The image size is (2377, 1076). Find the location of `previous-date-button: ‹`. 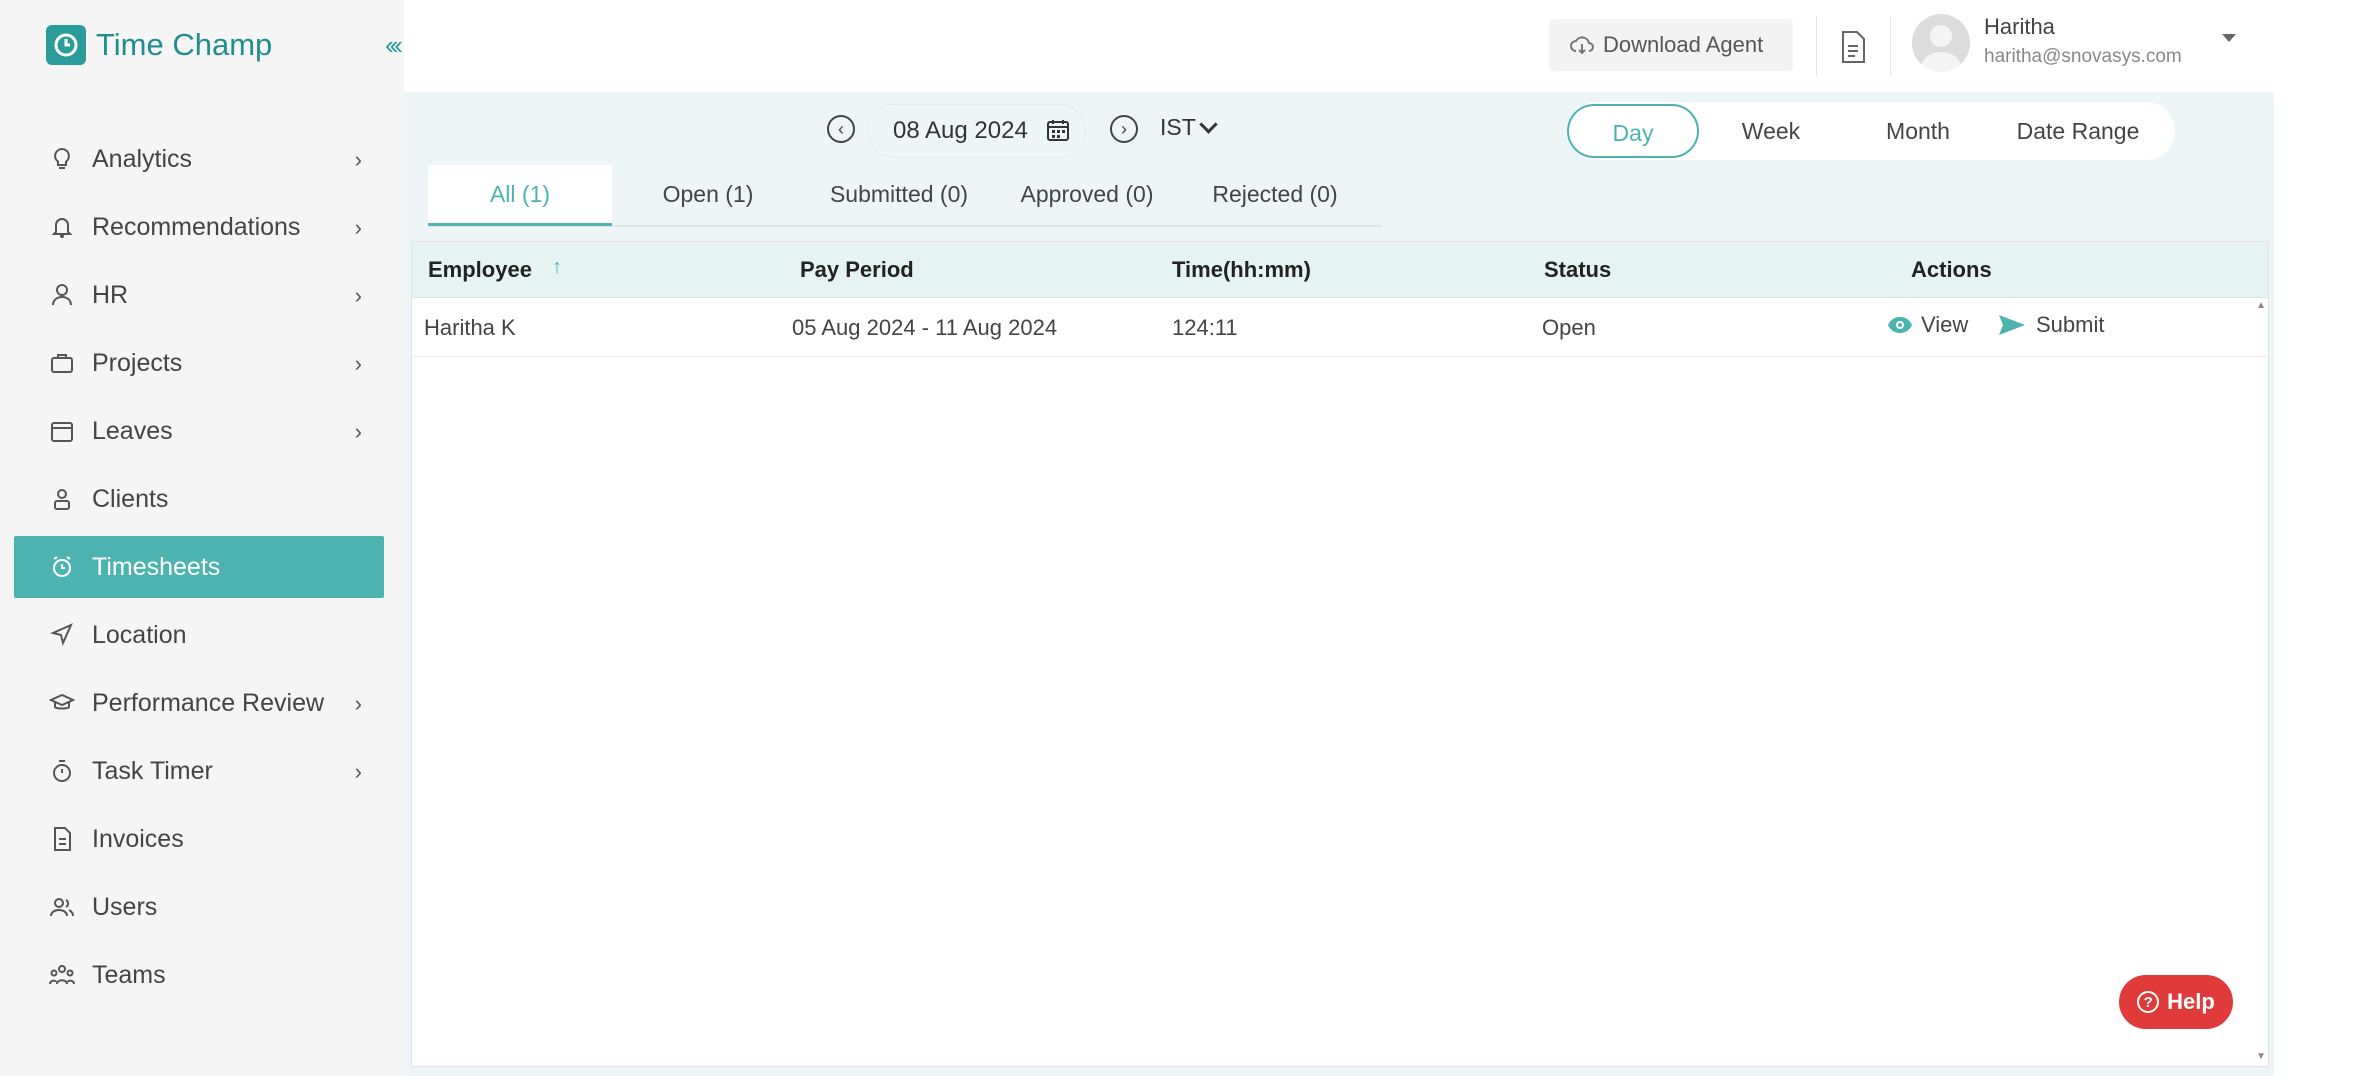

previous-date-button: ‹ is located at coordinates (841, 129).